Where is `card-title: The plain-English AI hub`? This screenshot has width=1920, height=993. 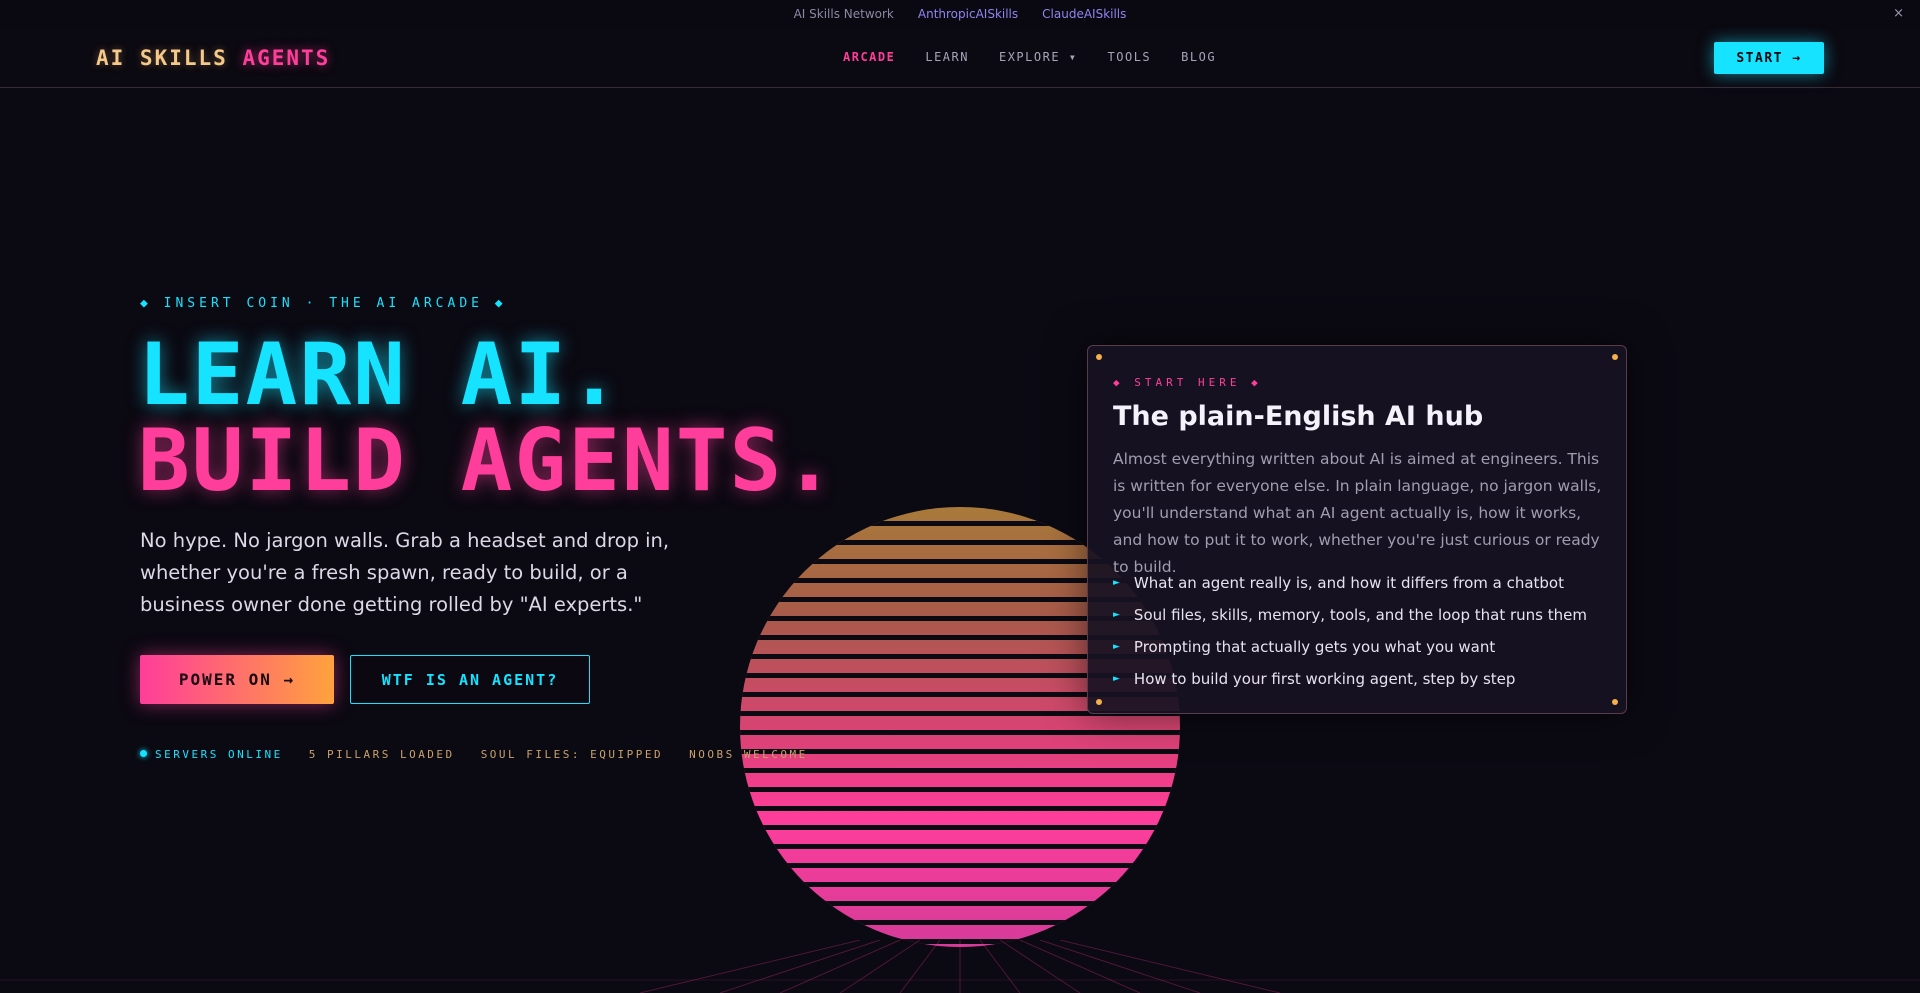
card-title: The plain-English AI hub is located at coordinates (1298, 416).